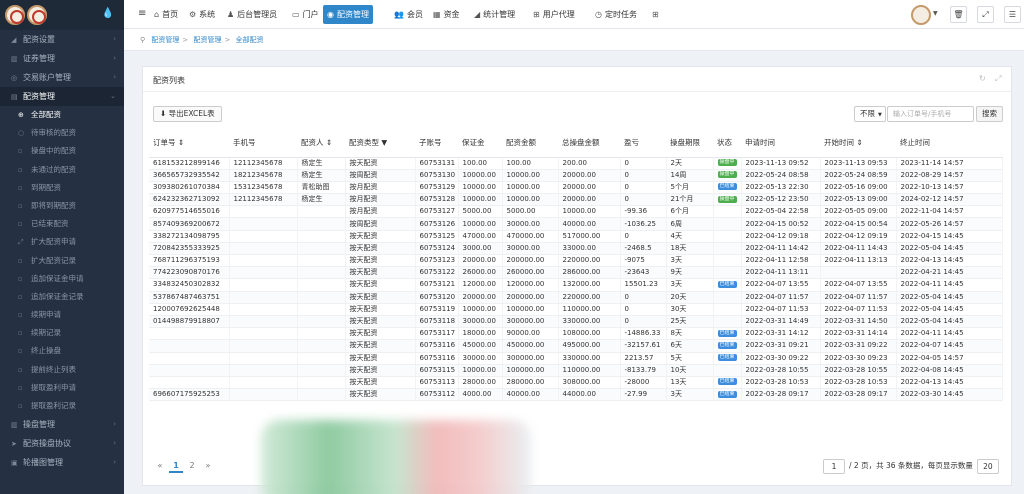 This screenshot has width=1024, height=494. I want to click on sidebar-item-menu: ▥ 证券管理 ›, so click(62, 58).